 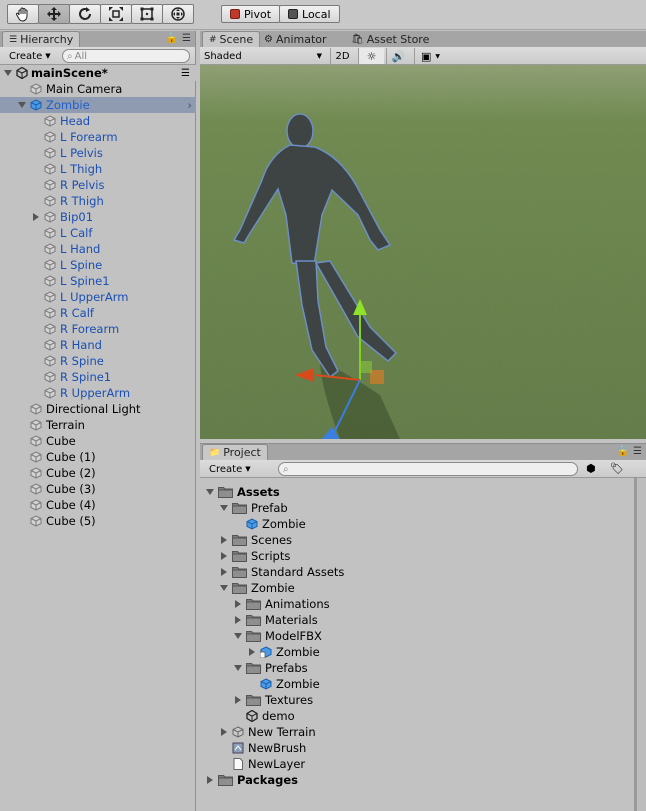 I want to click on hierarchy-row: R Thigh, so click(x=98, y=201).